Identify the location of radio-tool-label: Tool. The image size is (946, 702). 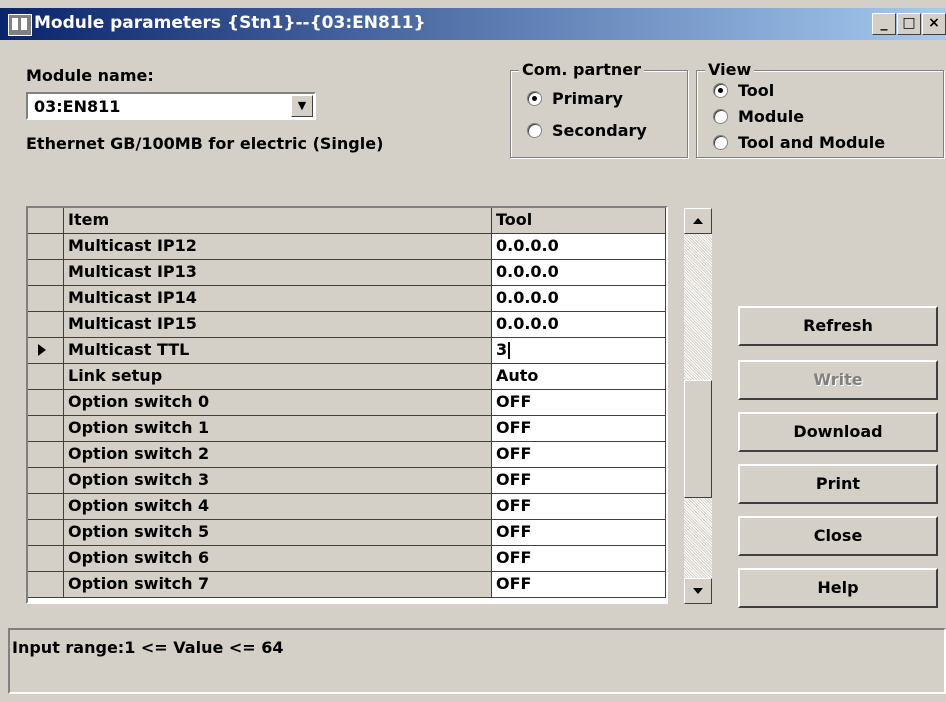
(756, 90).